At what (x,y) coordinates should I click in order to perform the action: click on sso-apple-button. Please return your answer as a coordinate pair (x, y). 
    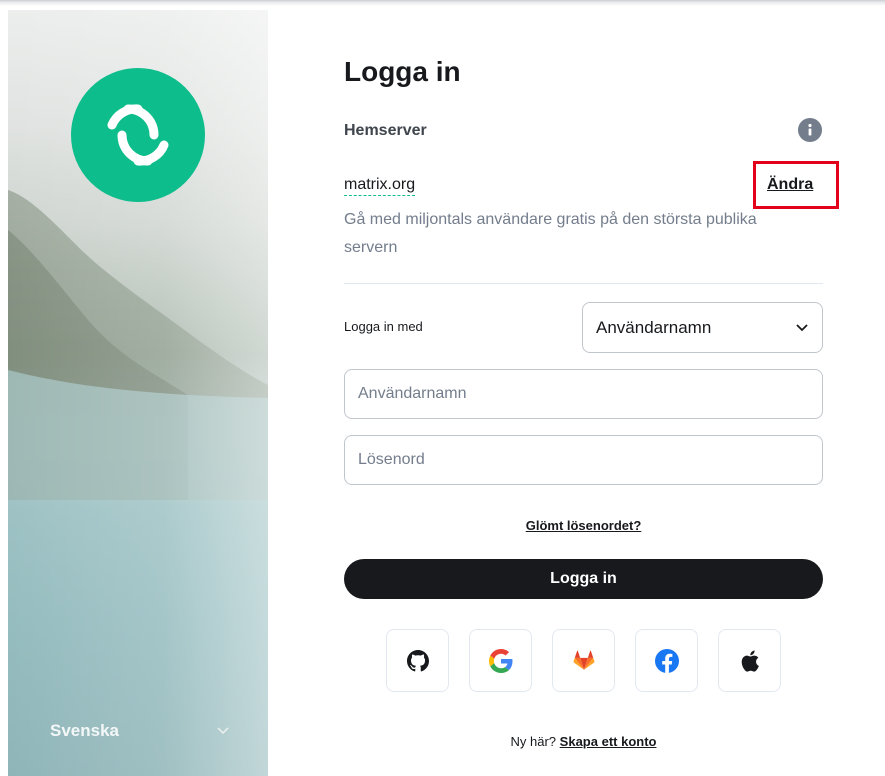
    Looking at the image, I should click on (749, 660).